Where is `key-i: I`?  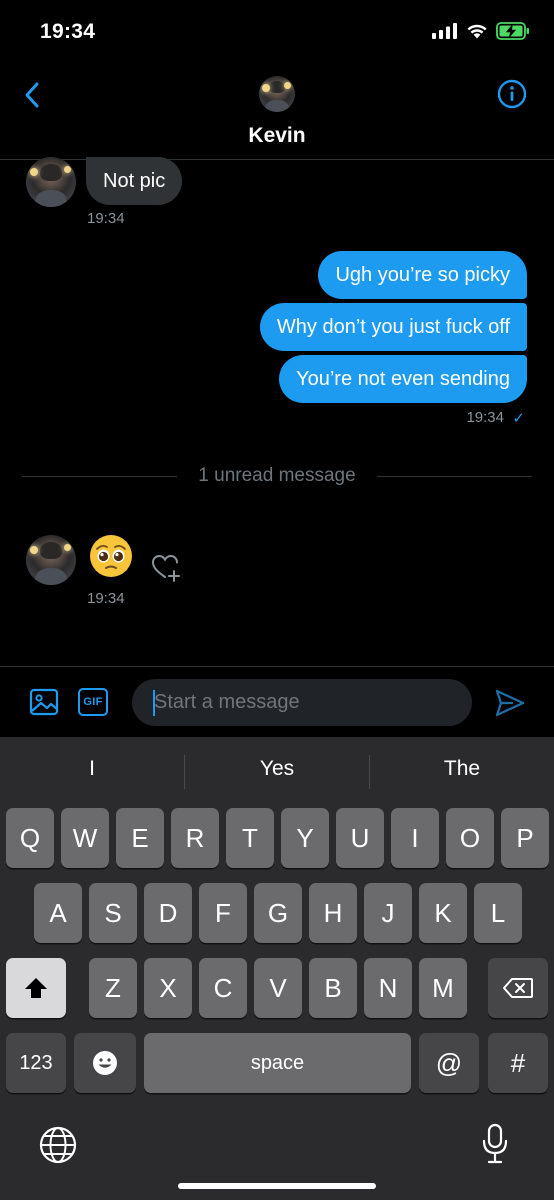
key-i: I is located at coordinates (415, 838).